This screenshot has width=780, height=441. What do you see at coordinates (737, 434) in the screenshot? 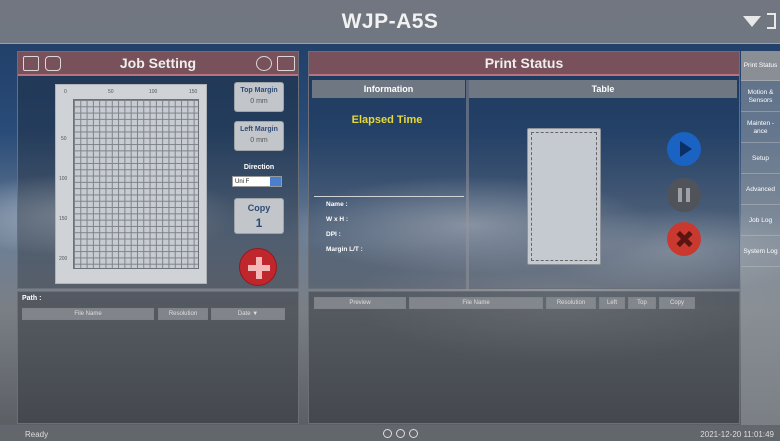
I see `datetime: 2021-12-20 11:01:49` at bounding box center [737, 434].